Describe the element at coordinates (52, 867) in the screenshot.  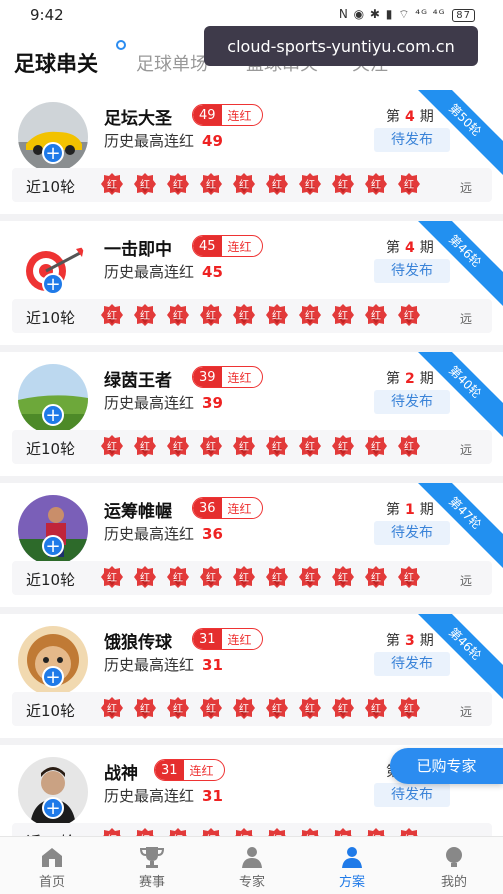
I see `nav-home: 首页` at that location.